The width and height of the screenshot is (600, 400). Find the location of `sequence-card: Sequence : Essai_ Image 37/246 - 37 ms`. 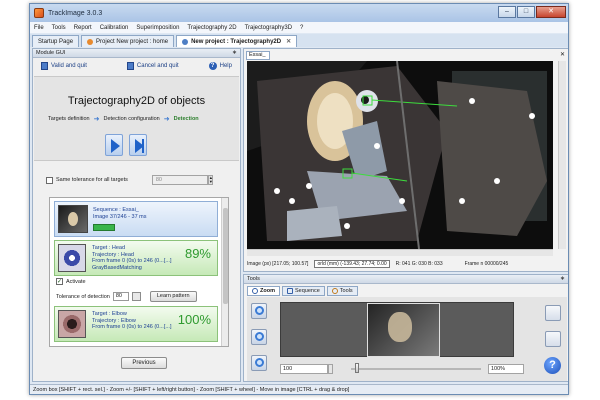

sequence-card: Sequence : Essai_ Image 37/246 - 37 ms is located at coordinates (136, 219).